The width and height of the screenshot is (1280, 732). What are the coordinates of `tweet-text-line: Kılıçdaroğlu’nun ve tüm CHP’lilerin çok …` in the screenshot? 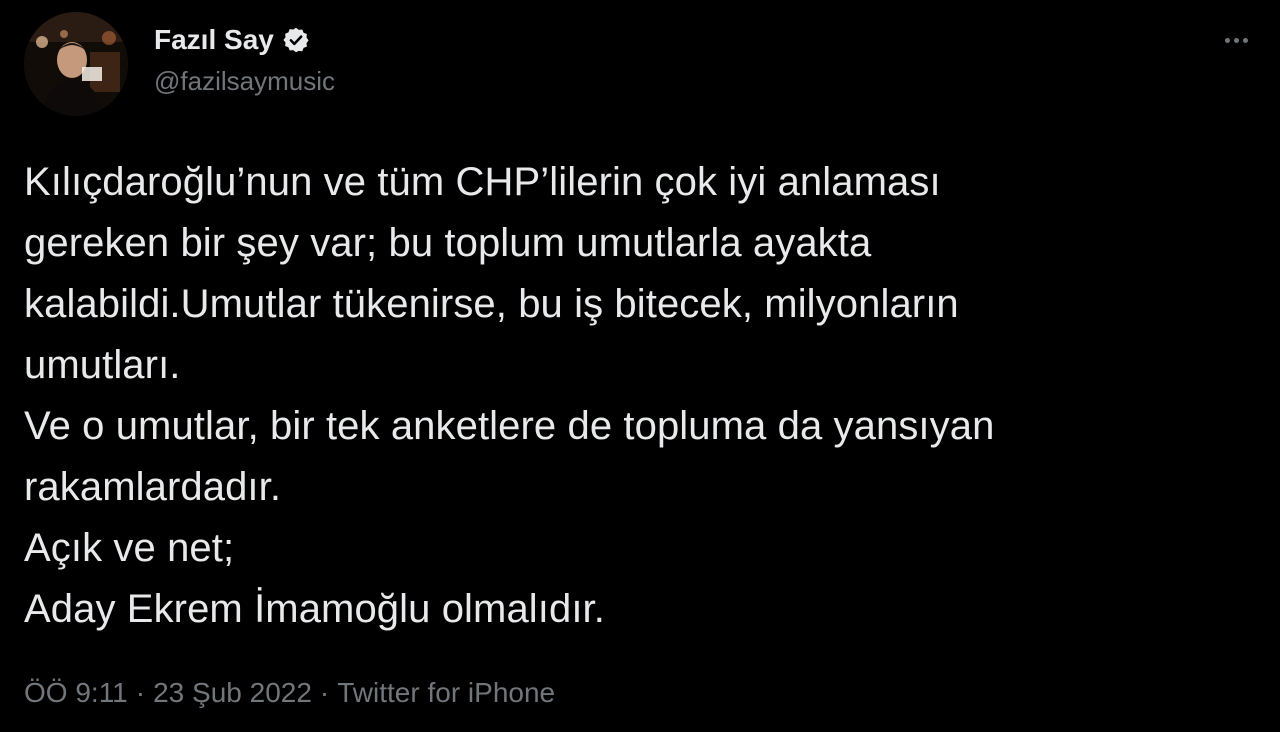 It's located at (482, 182).